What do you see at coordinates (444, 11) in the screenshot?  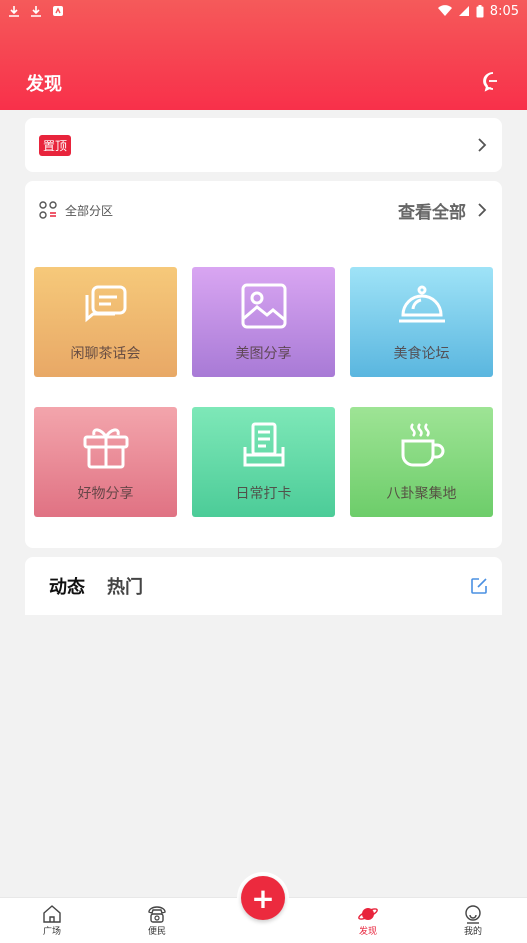 I see `wifi-icon` at bounding box center [444, 11].